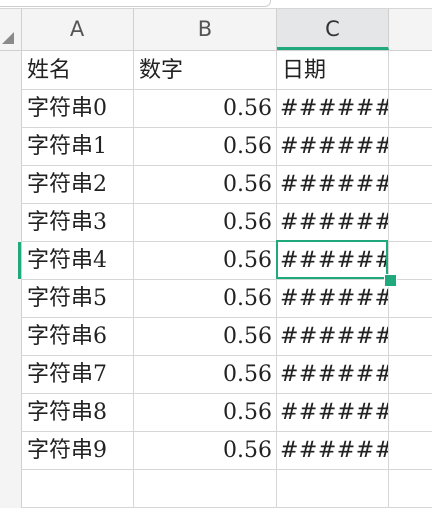 The height and width of the screenshot is (508, 432). I want to click on cell-a6: 字符串4, so click(77, 260).